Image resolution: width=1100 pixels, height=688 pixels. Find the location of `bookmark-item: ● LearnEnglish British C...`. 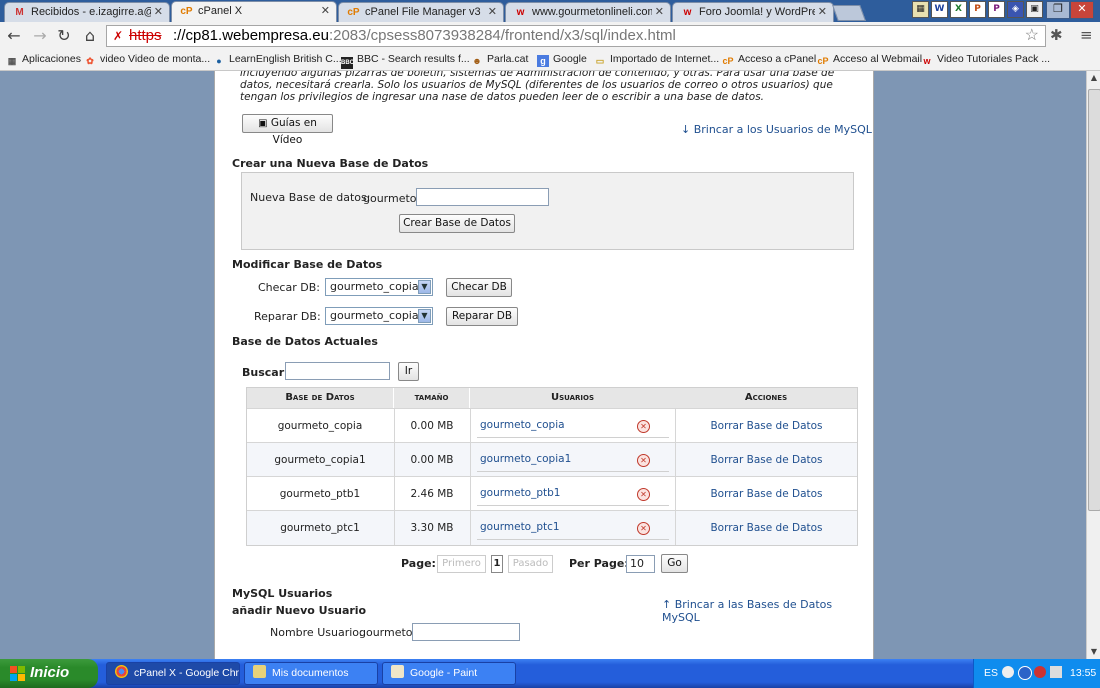

bookmark-item: ● LearnEnglish British C... is located at coordinates (277, 60).